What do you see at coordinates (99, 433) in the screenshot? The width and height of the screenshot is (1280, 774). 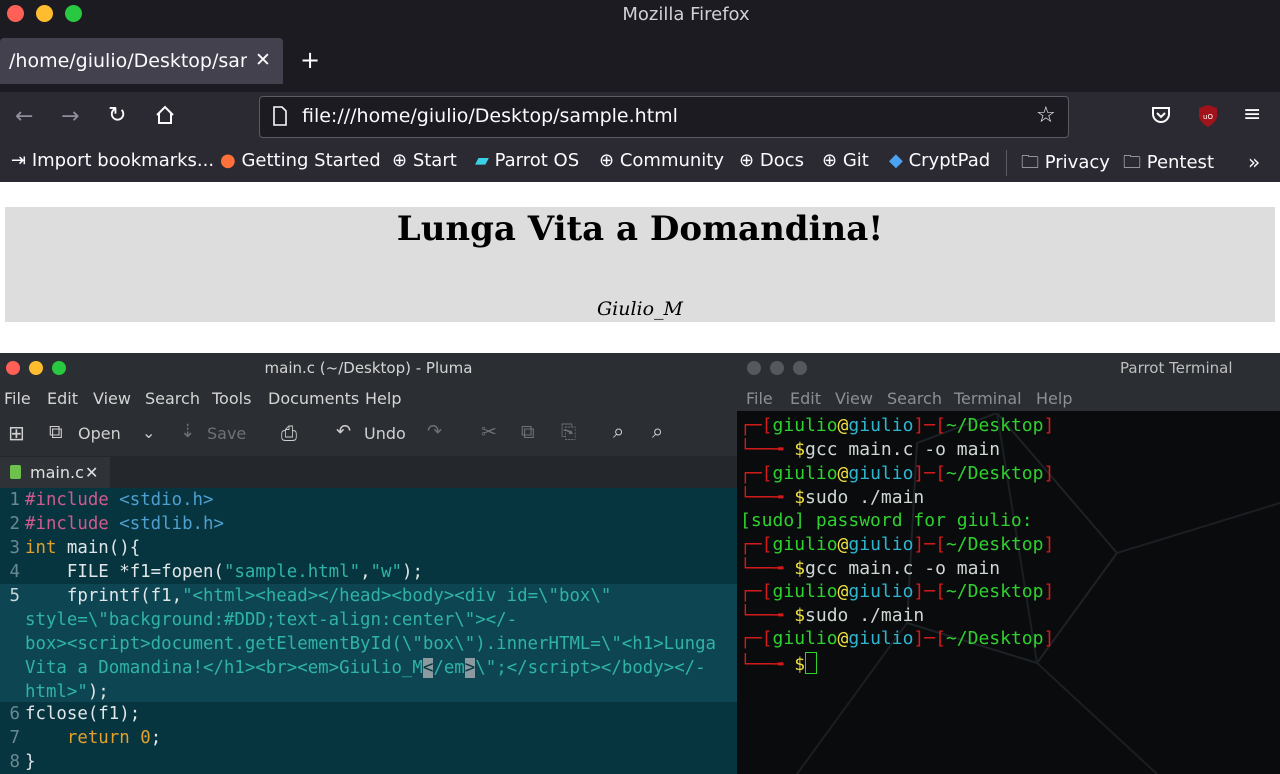 I see `open-button: Open` at bounding box center [99, 433].